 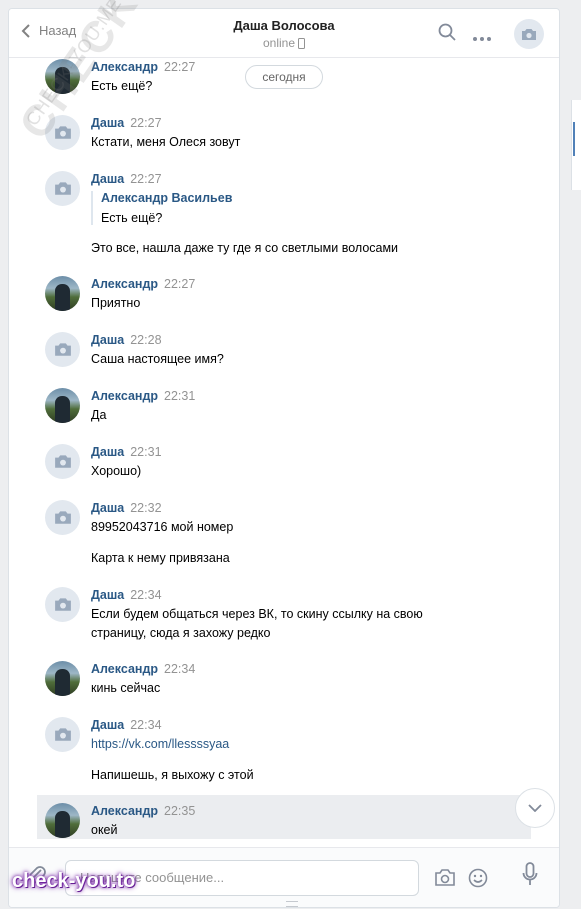 What do you see at coordinates (529, 34) in the screenshot?
I see `contact-avatar` at bounding box center [529, 34].